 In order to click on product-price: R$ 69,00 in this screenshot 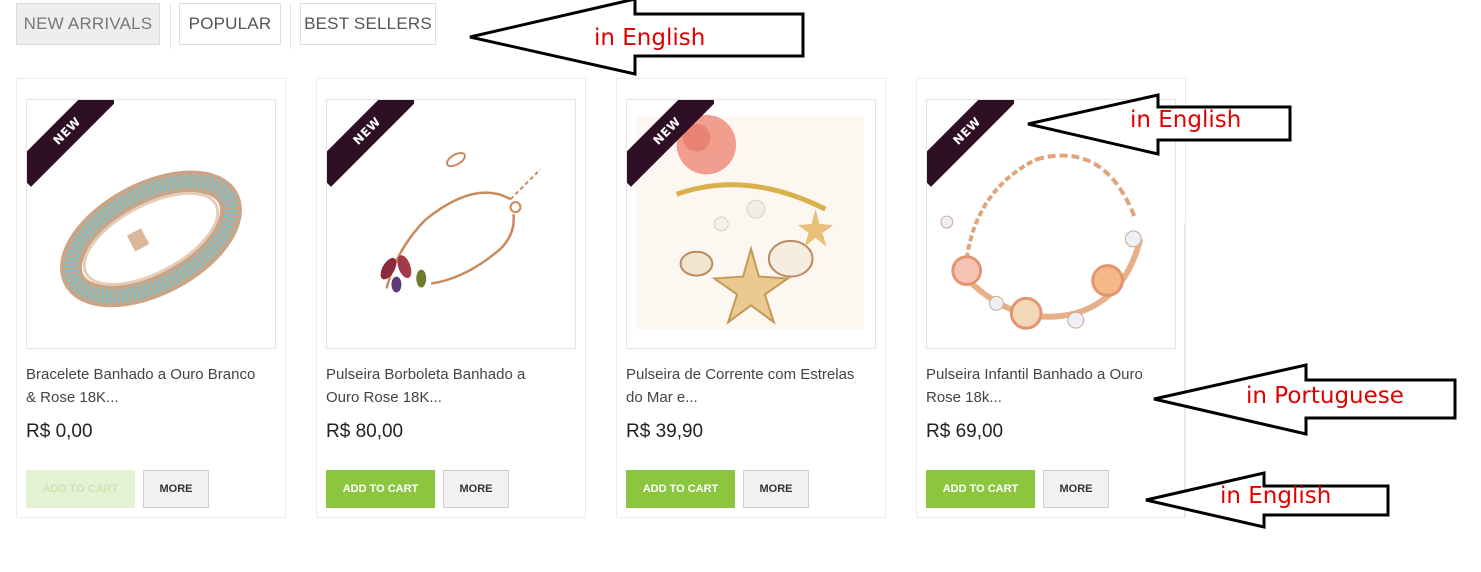, I will do `click(965, 431)`.